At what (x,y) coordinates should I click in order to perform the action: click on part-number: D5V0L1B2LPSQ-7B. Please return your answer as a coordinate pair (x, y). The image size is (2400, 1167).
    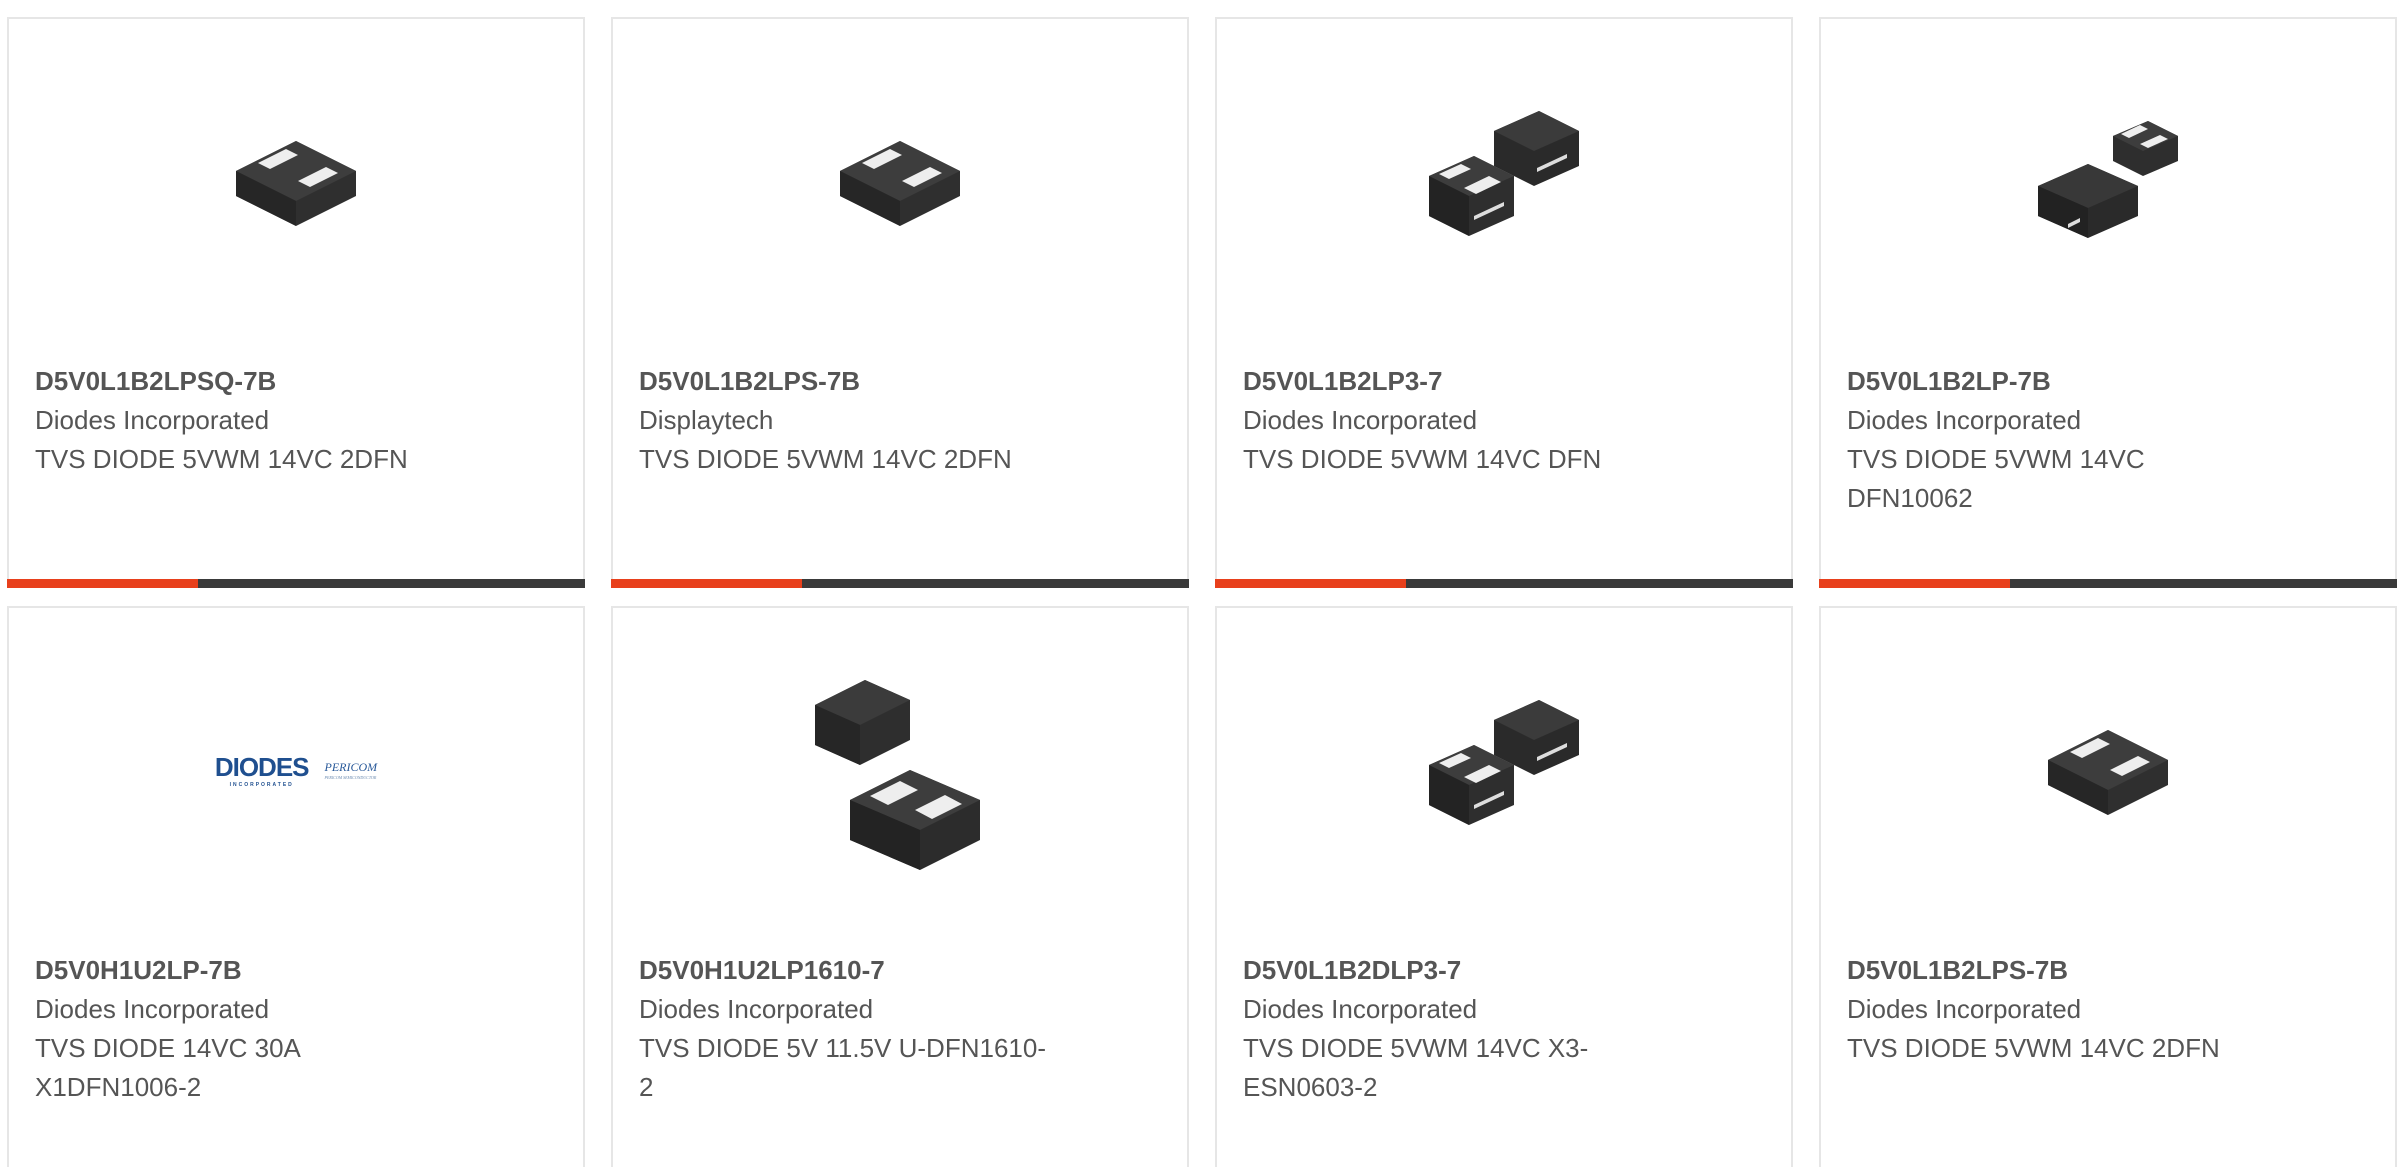
    Looking at the image, I should click on (296, 381).